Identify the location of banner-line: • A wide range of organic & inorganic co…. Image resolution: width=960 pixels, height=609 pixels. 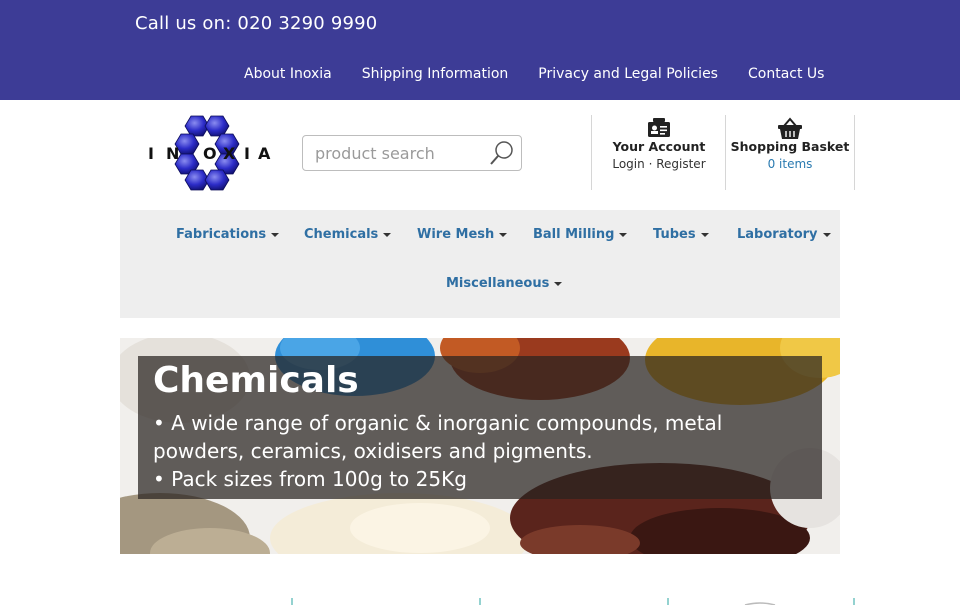
(438, 423).